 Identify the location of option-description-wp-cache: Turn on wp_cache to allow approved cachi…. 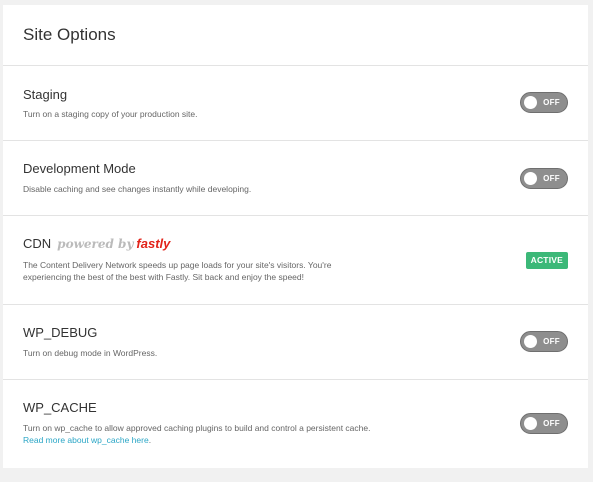
(198, 434).